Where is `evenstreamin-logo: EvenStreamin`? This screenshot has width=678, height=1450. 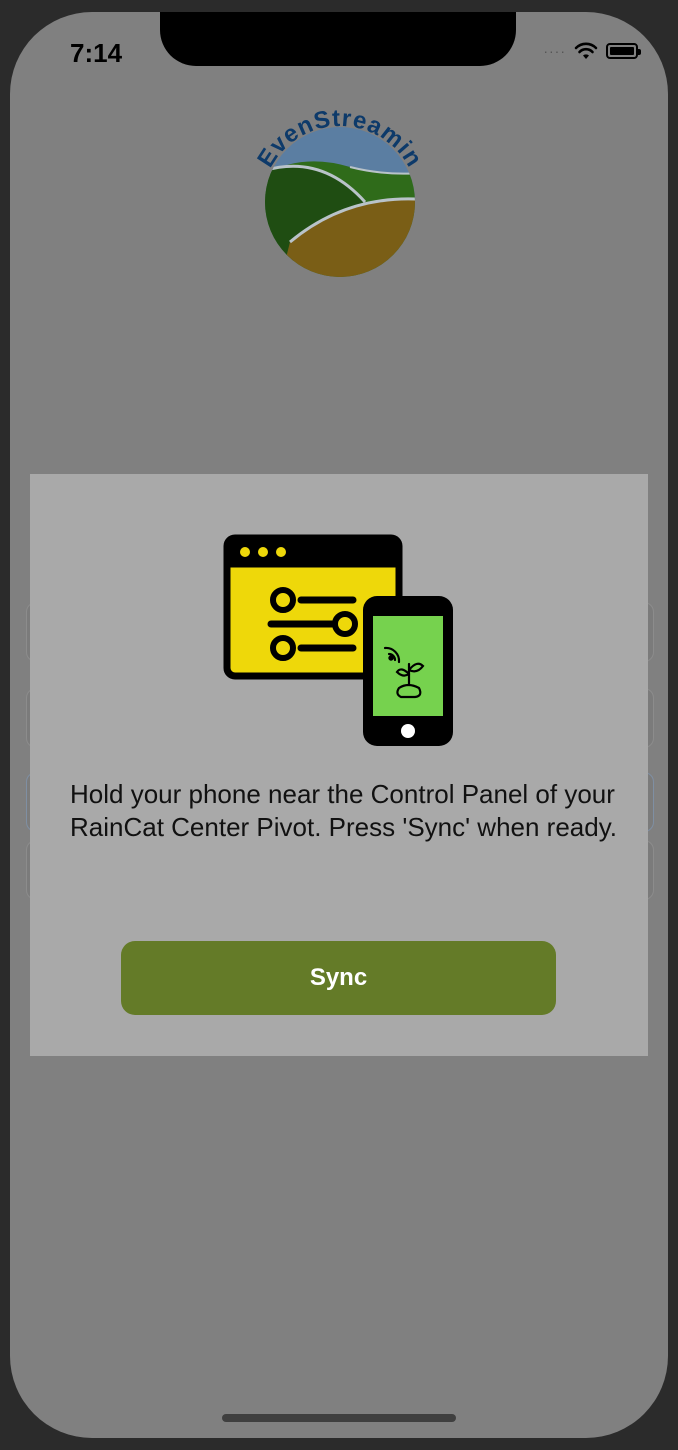
evenstreamin-logo: EvenStreamin is located at coordinates (339, 191).